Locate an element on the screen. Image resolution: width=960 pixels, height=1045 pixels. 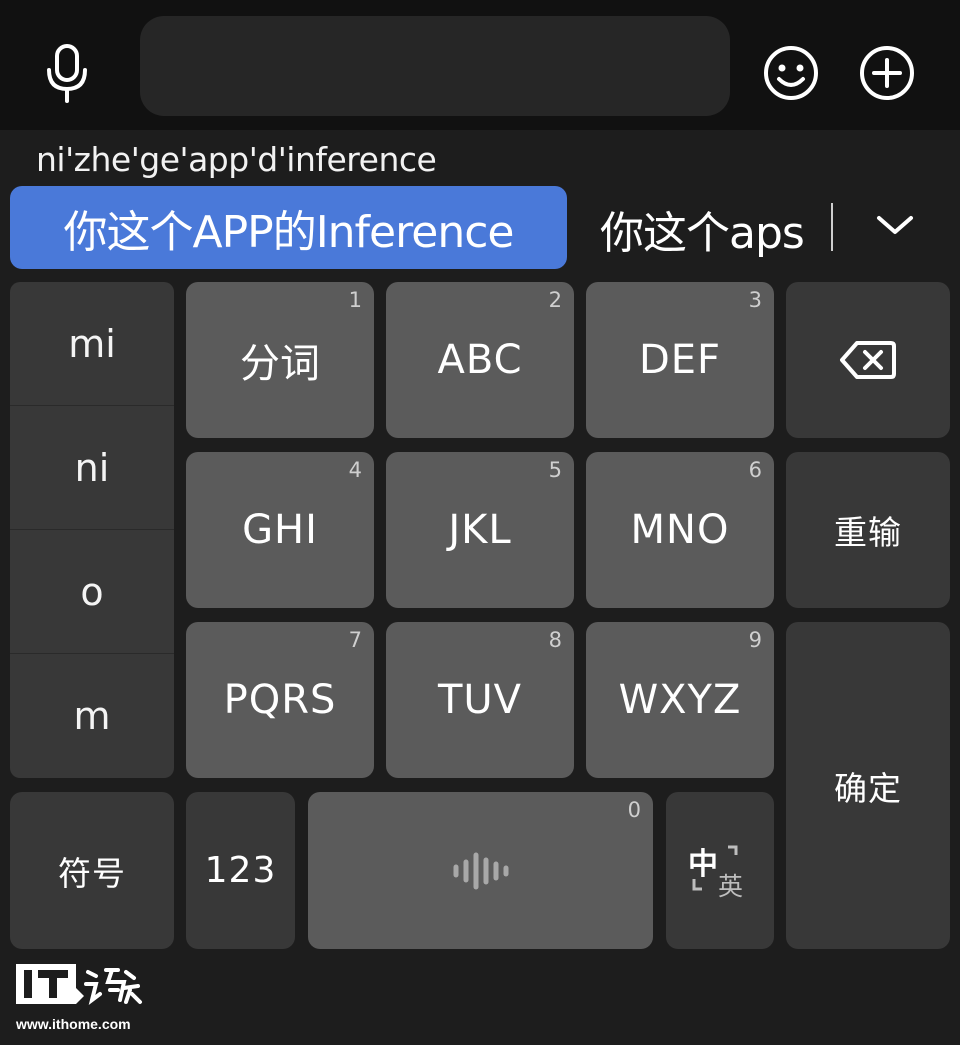
key-label: PQRS is located at coordinates (280, 700).